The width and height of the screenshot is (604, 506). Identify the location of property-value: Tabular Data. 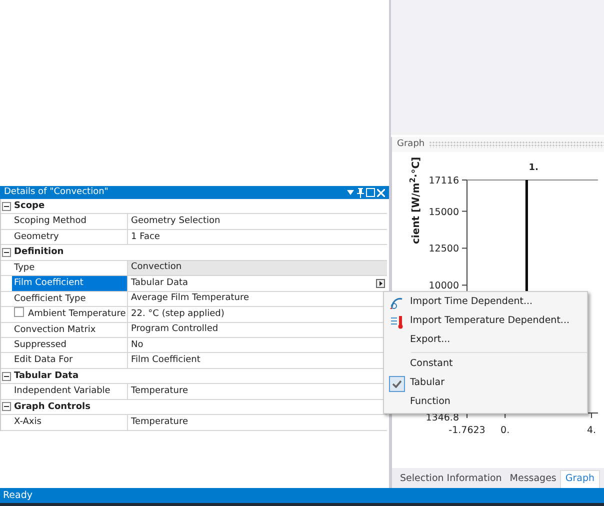
(253, 283).